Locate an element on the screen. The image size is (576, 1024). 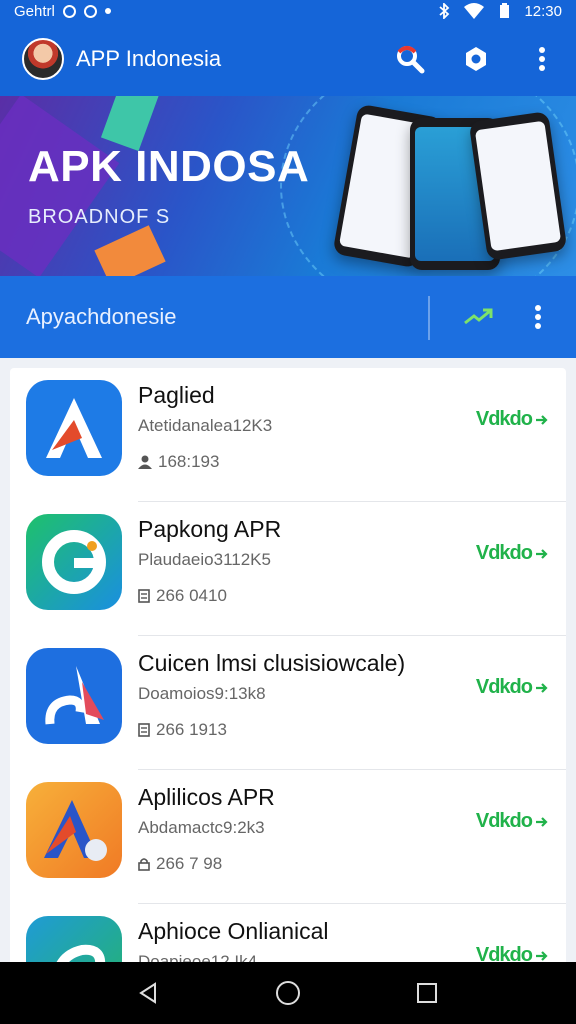
app-bar: APP Indonesia is located at coordinates (288, 59).